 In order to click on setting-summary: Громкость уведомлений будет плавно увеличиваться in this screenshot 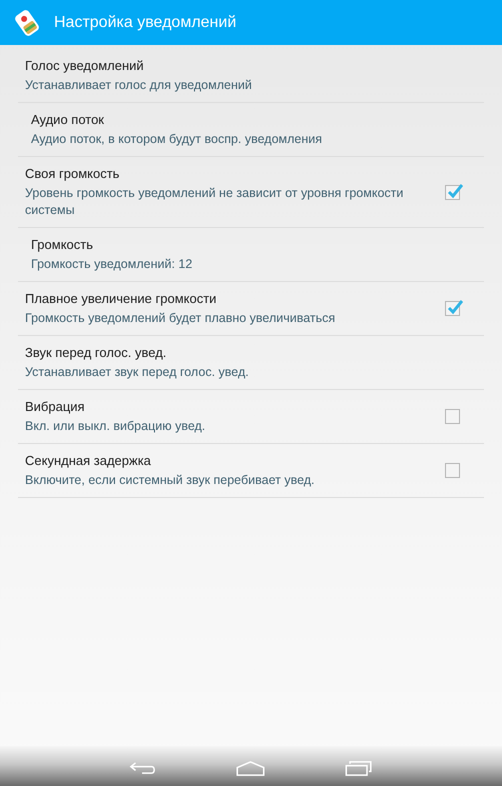, I will do `click(180, 318)`.